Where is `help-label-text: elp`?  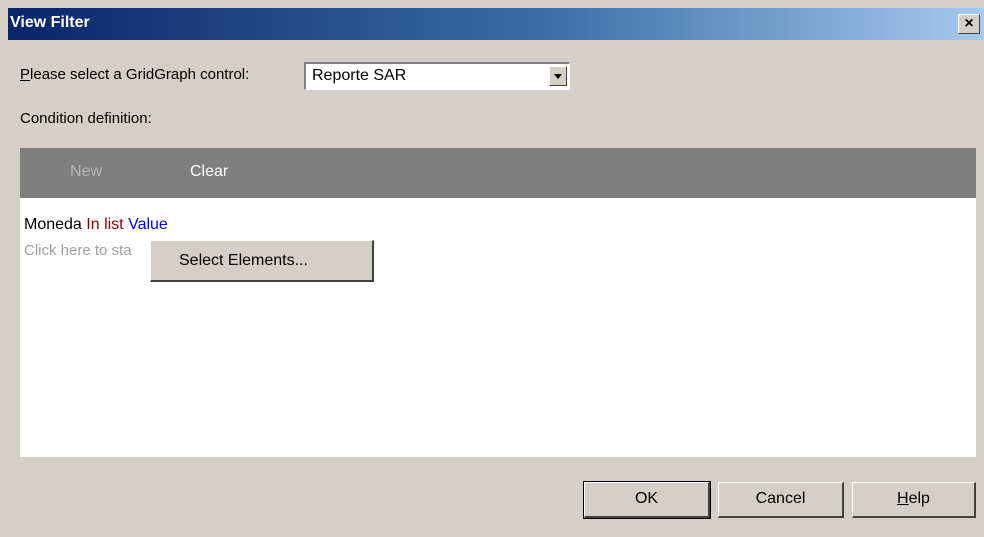
help-label-text: elp is located at coordinates (919, 498).